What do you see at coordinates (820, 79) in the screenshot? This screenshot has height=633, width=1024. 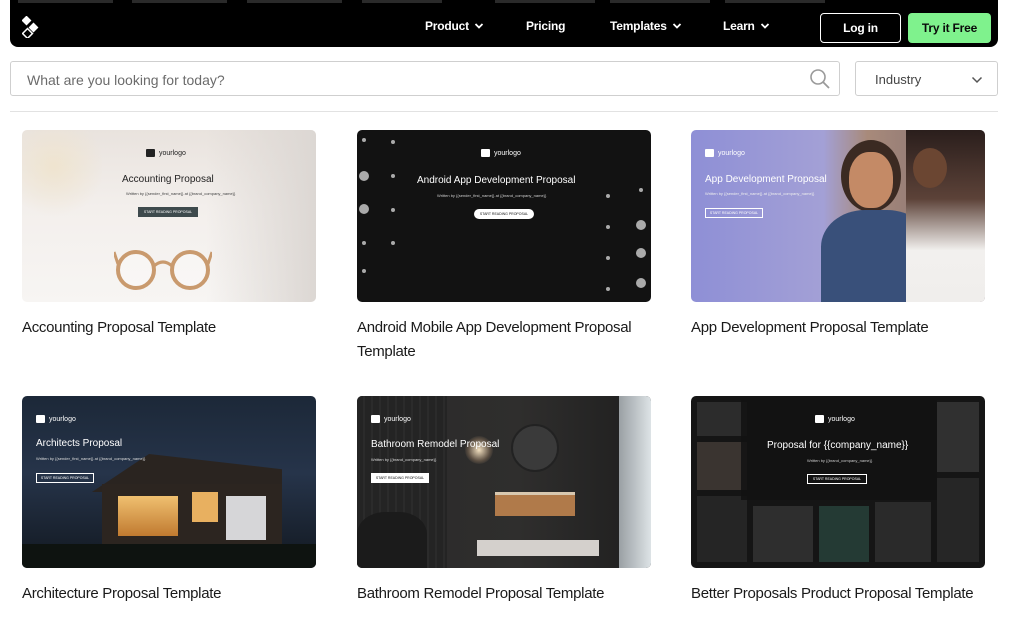 I see `search-icon` at bounding box center [820, 79].